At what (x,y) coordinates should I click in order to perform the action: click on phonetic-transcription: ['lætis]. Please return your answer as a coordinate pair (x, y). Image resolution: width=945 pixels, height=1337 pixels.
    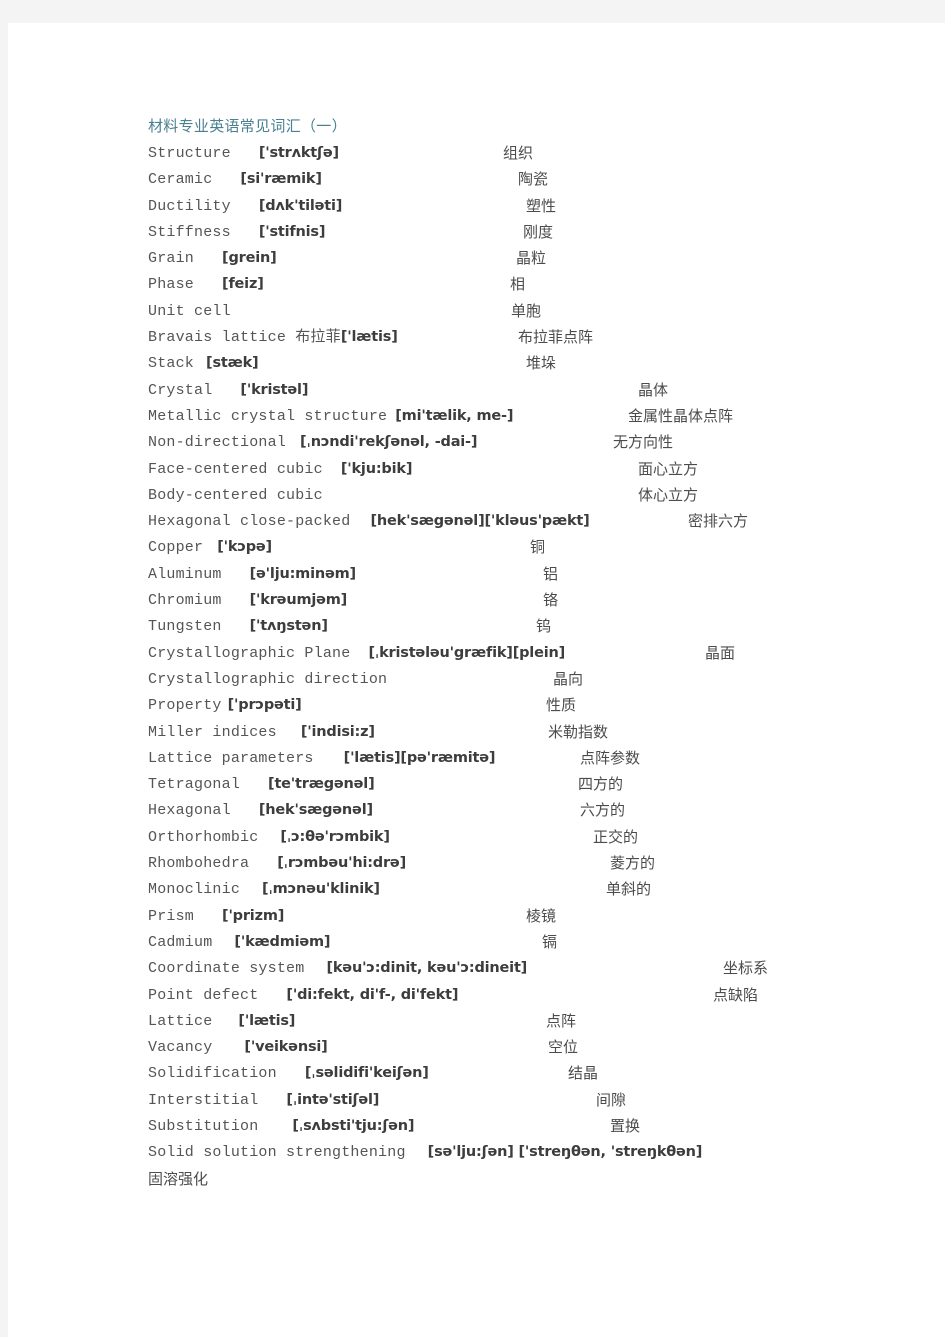
    Looking at the image, I should click on (369, 337).